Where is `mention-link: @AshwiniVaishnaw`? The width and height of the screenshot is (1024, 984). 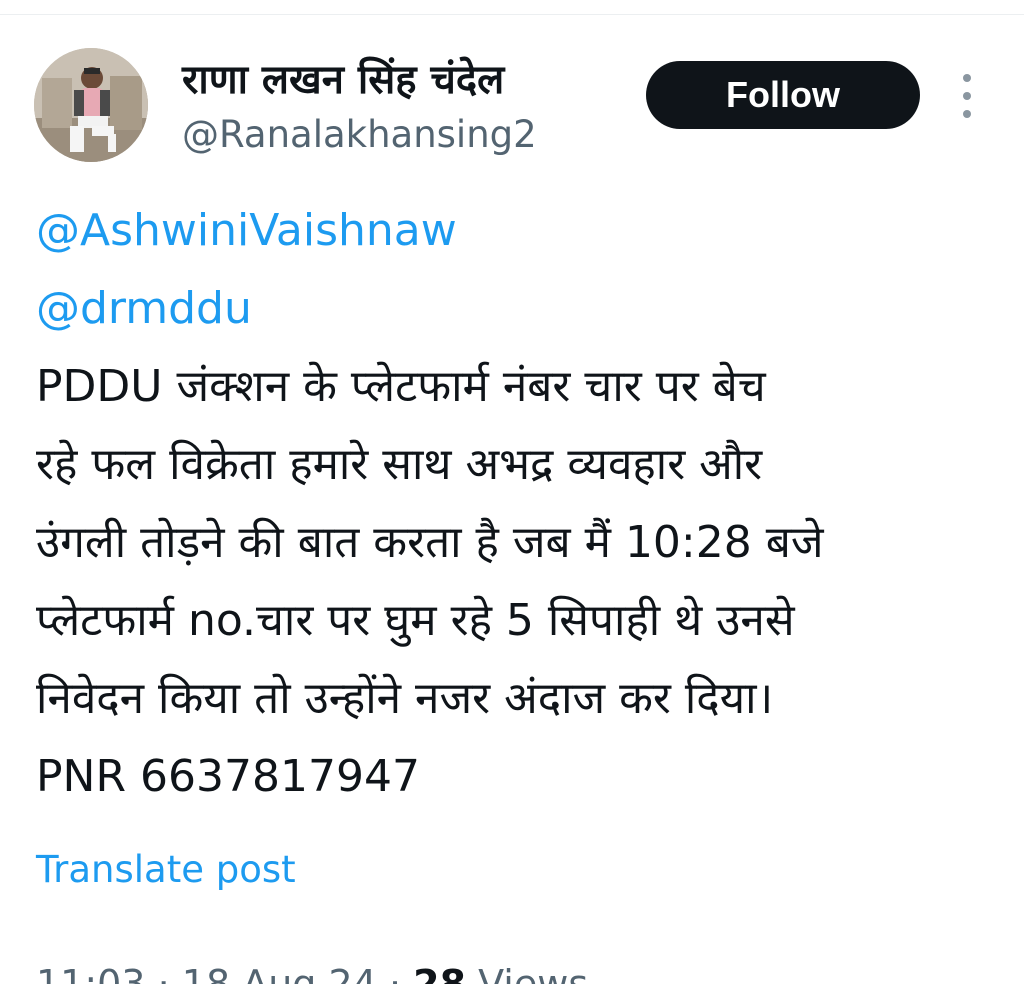
mention-link: @AshwiniVaishnaw is located at coordinates (246, 230).